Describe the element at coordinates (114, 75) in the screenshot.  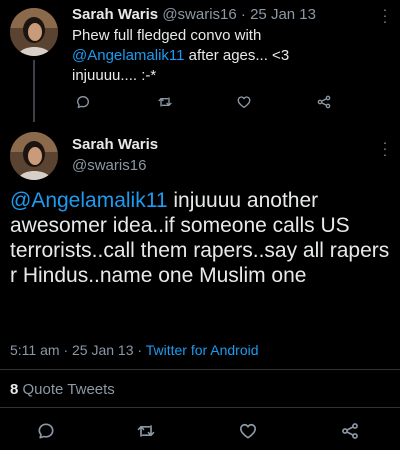
I see `tweet-text-line: injuuuu.... :-*` at that location.